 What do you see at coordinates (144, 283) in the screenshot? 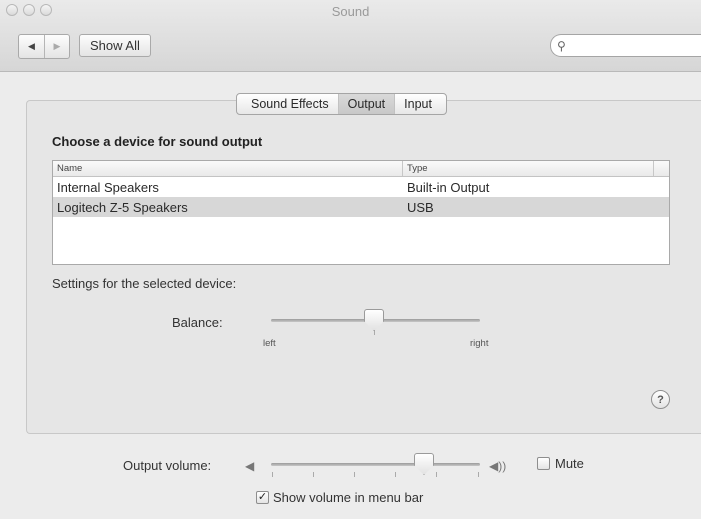
I see `selected-device-settings-label: Settings for the selected device:` at bounding box center [144, 283].